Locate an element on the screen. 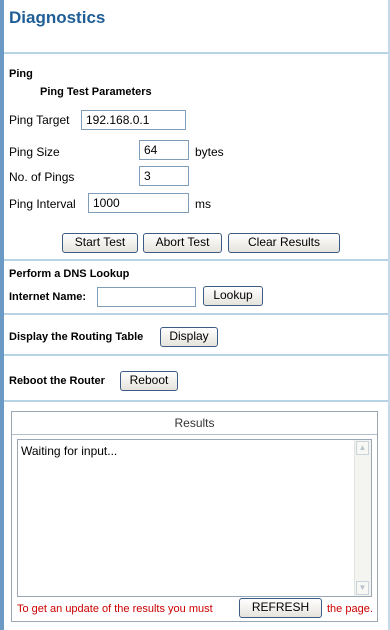  results-header: Results is located at coordinates (194, 423).